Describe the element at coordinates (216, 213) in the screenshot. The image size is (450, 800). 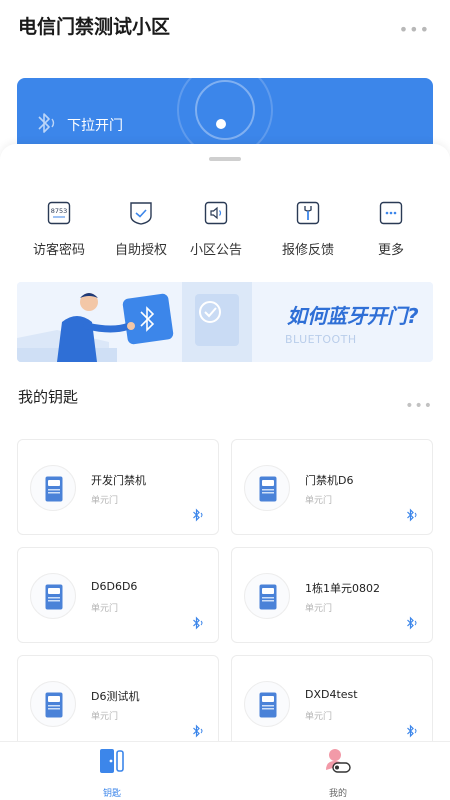
I see `announcement-speaker-icon` at that location.